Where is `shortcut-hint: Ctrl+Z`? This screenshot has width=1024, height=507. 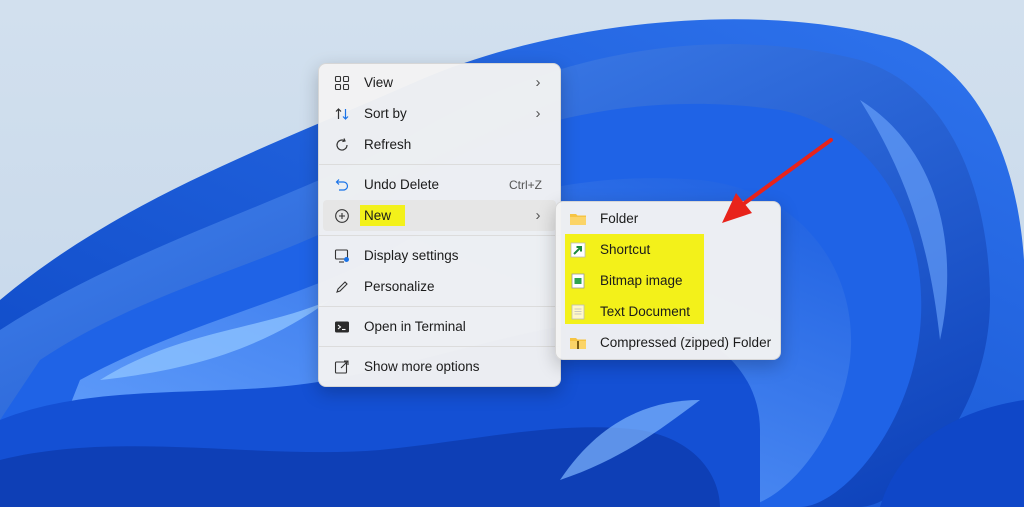 shortcut-hint: Ctrl+Z is located at coordinates (525, 184).